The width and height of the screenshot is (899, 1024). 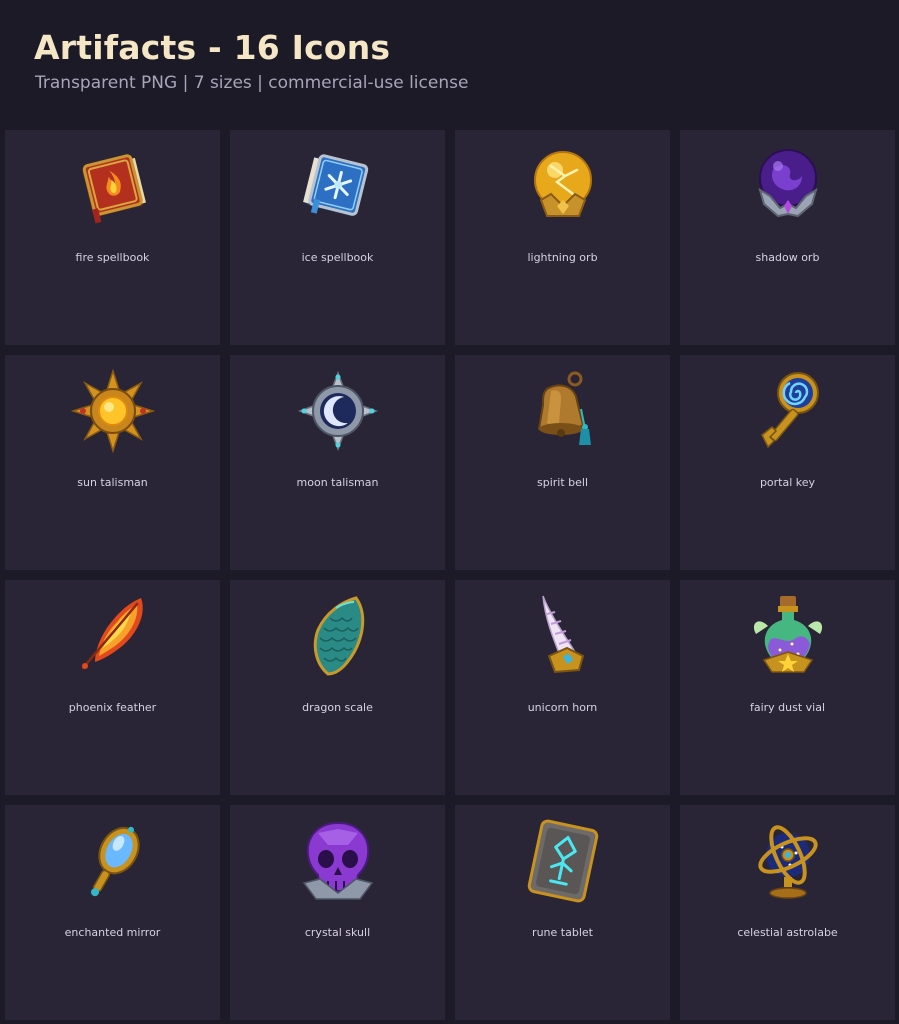 I want to click on icon-label: dragon scale, so click(x=337, y=707).